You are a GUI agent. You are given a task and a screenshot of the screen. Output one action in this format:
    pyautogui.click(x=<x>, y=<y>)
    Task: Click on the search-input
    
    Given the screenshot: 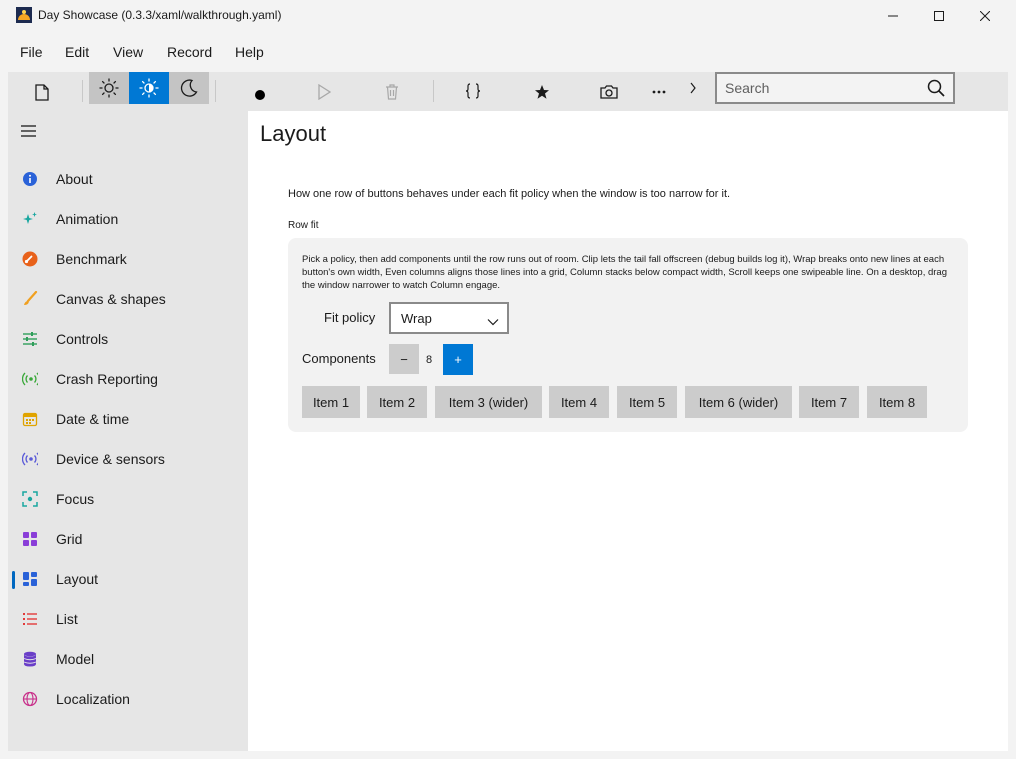 What is the action you would take?
    pyautogui.click(x=820, y=88)
    